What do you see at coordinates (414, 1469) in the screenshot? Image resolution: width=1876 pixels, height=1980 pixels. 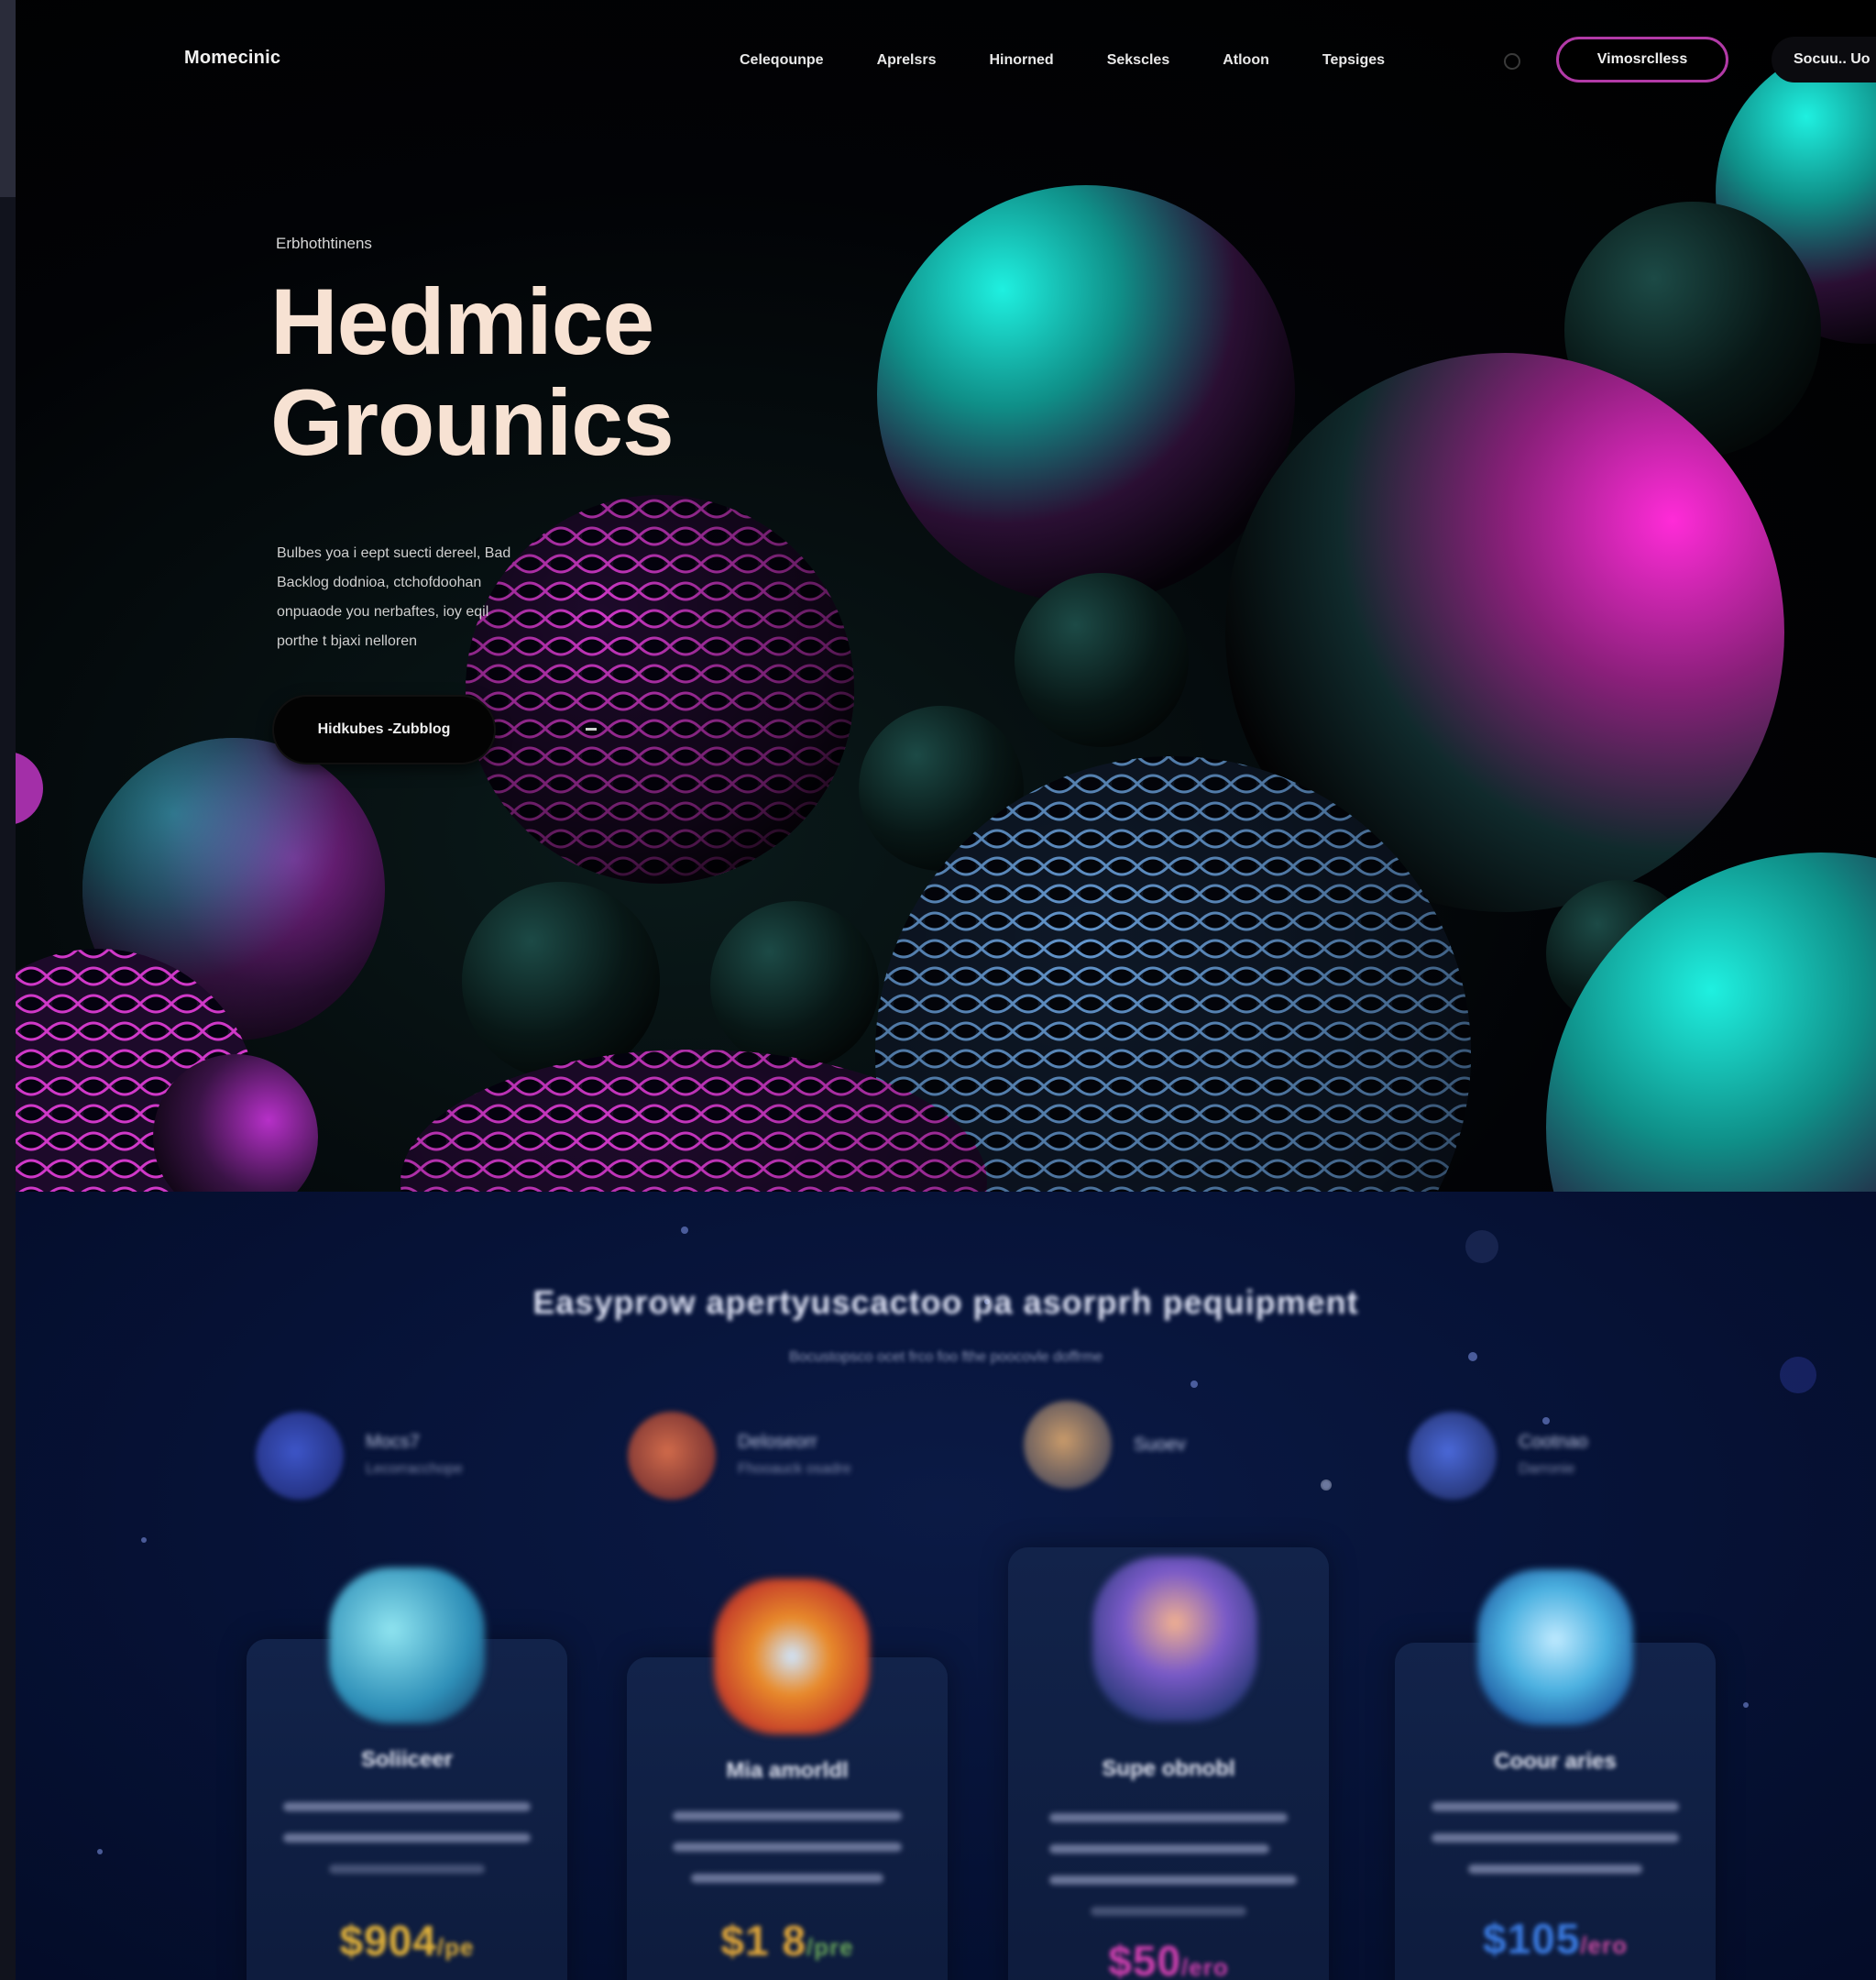 I see `persona-role: Lecorracchope` at bounding box center [414, 1469].